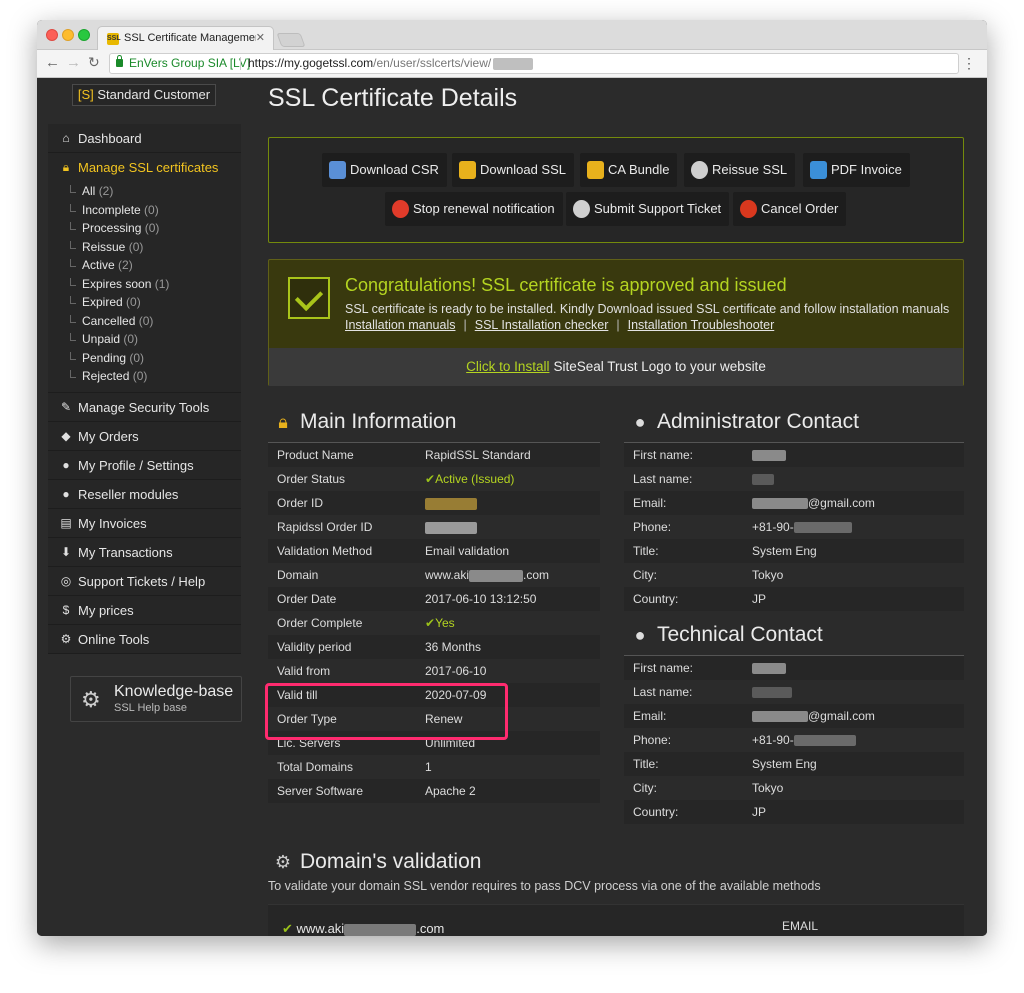 This screenshot has height=993, width=1024. I want to click on browser-menu-icon: ⋮, so click(969, 63).